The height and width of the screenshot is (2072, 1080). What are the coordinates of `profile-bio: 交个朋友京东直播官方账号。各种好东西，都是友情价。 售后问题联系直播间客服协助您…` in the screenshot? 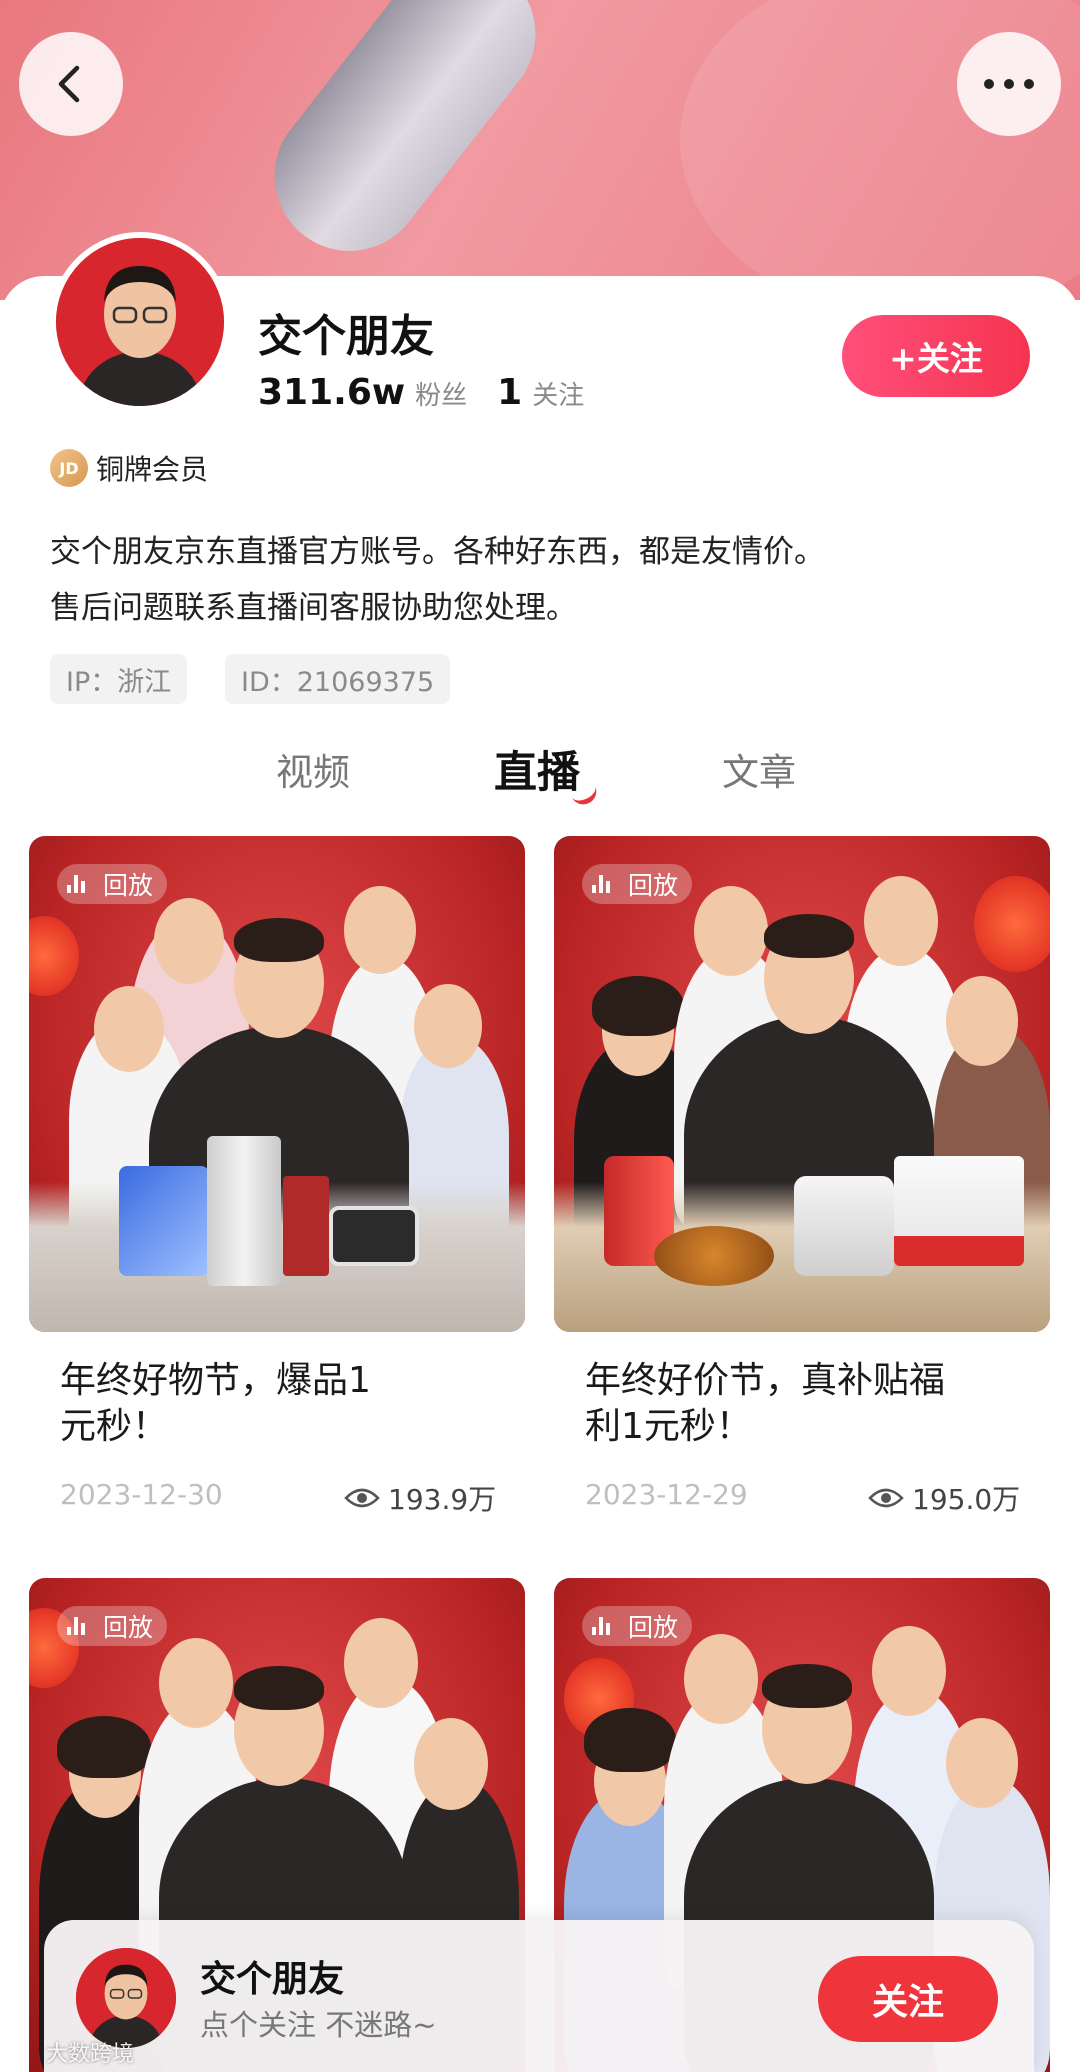 It's located at (437, 580).